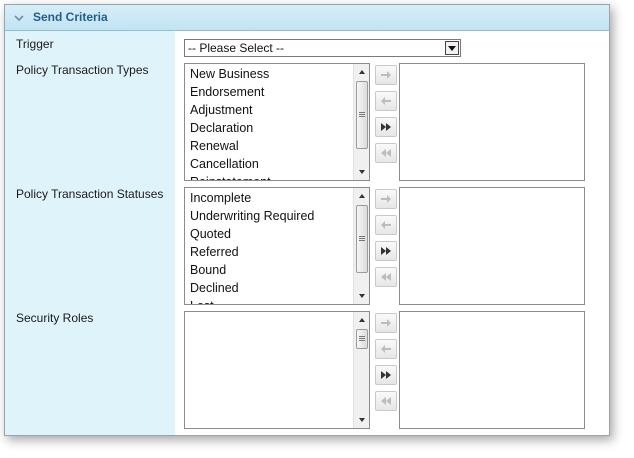 Image resolution: width=634 pixels, height=458 pixels. What do you see at coordinates (70, 17) in the screenshot?
I see `section-title: Send Criteria` at bounding box center [70, 17].